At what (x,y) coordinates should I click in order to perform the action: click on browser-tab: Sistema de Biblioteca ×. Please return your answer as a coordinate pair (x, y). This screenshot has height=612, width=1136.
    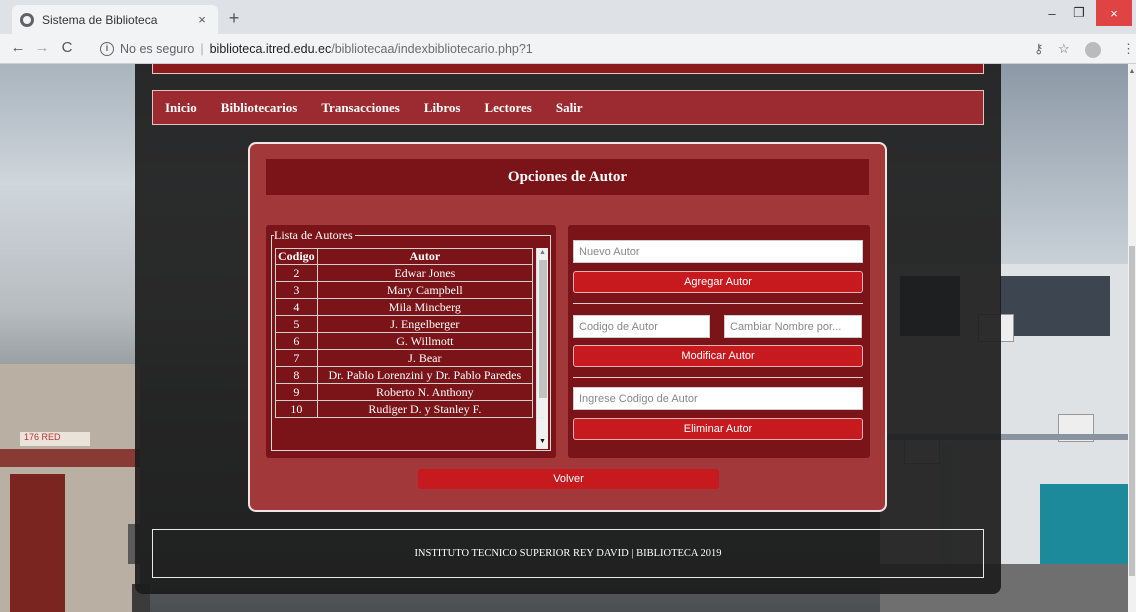
    Looking at the image, I should click on (115, 19).